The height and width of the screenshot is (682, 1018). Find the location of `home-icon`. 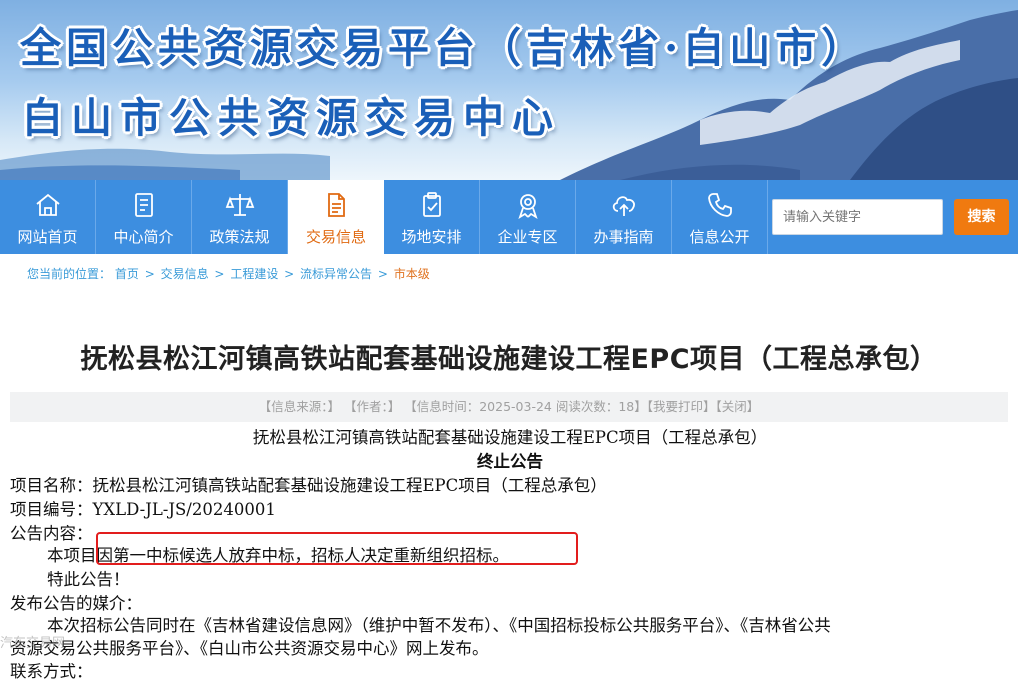

home-icon is located at coordinates (48, 204).